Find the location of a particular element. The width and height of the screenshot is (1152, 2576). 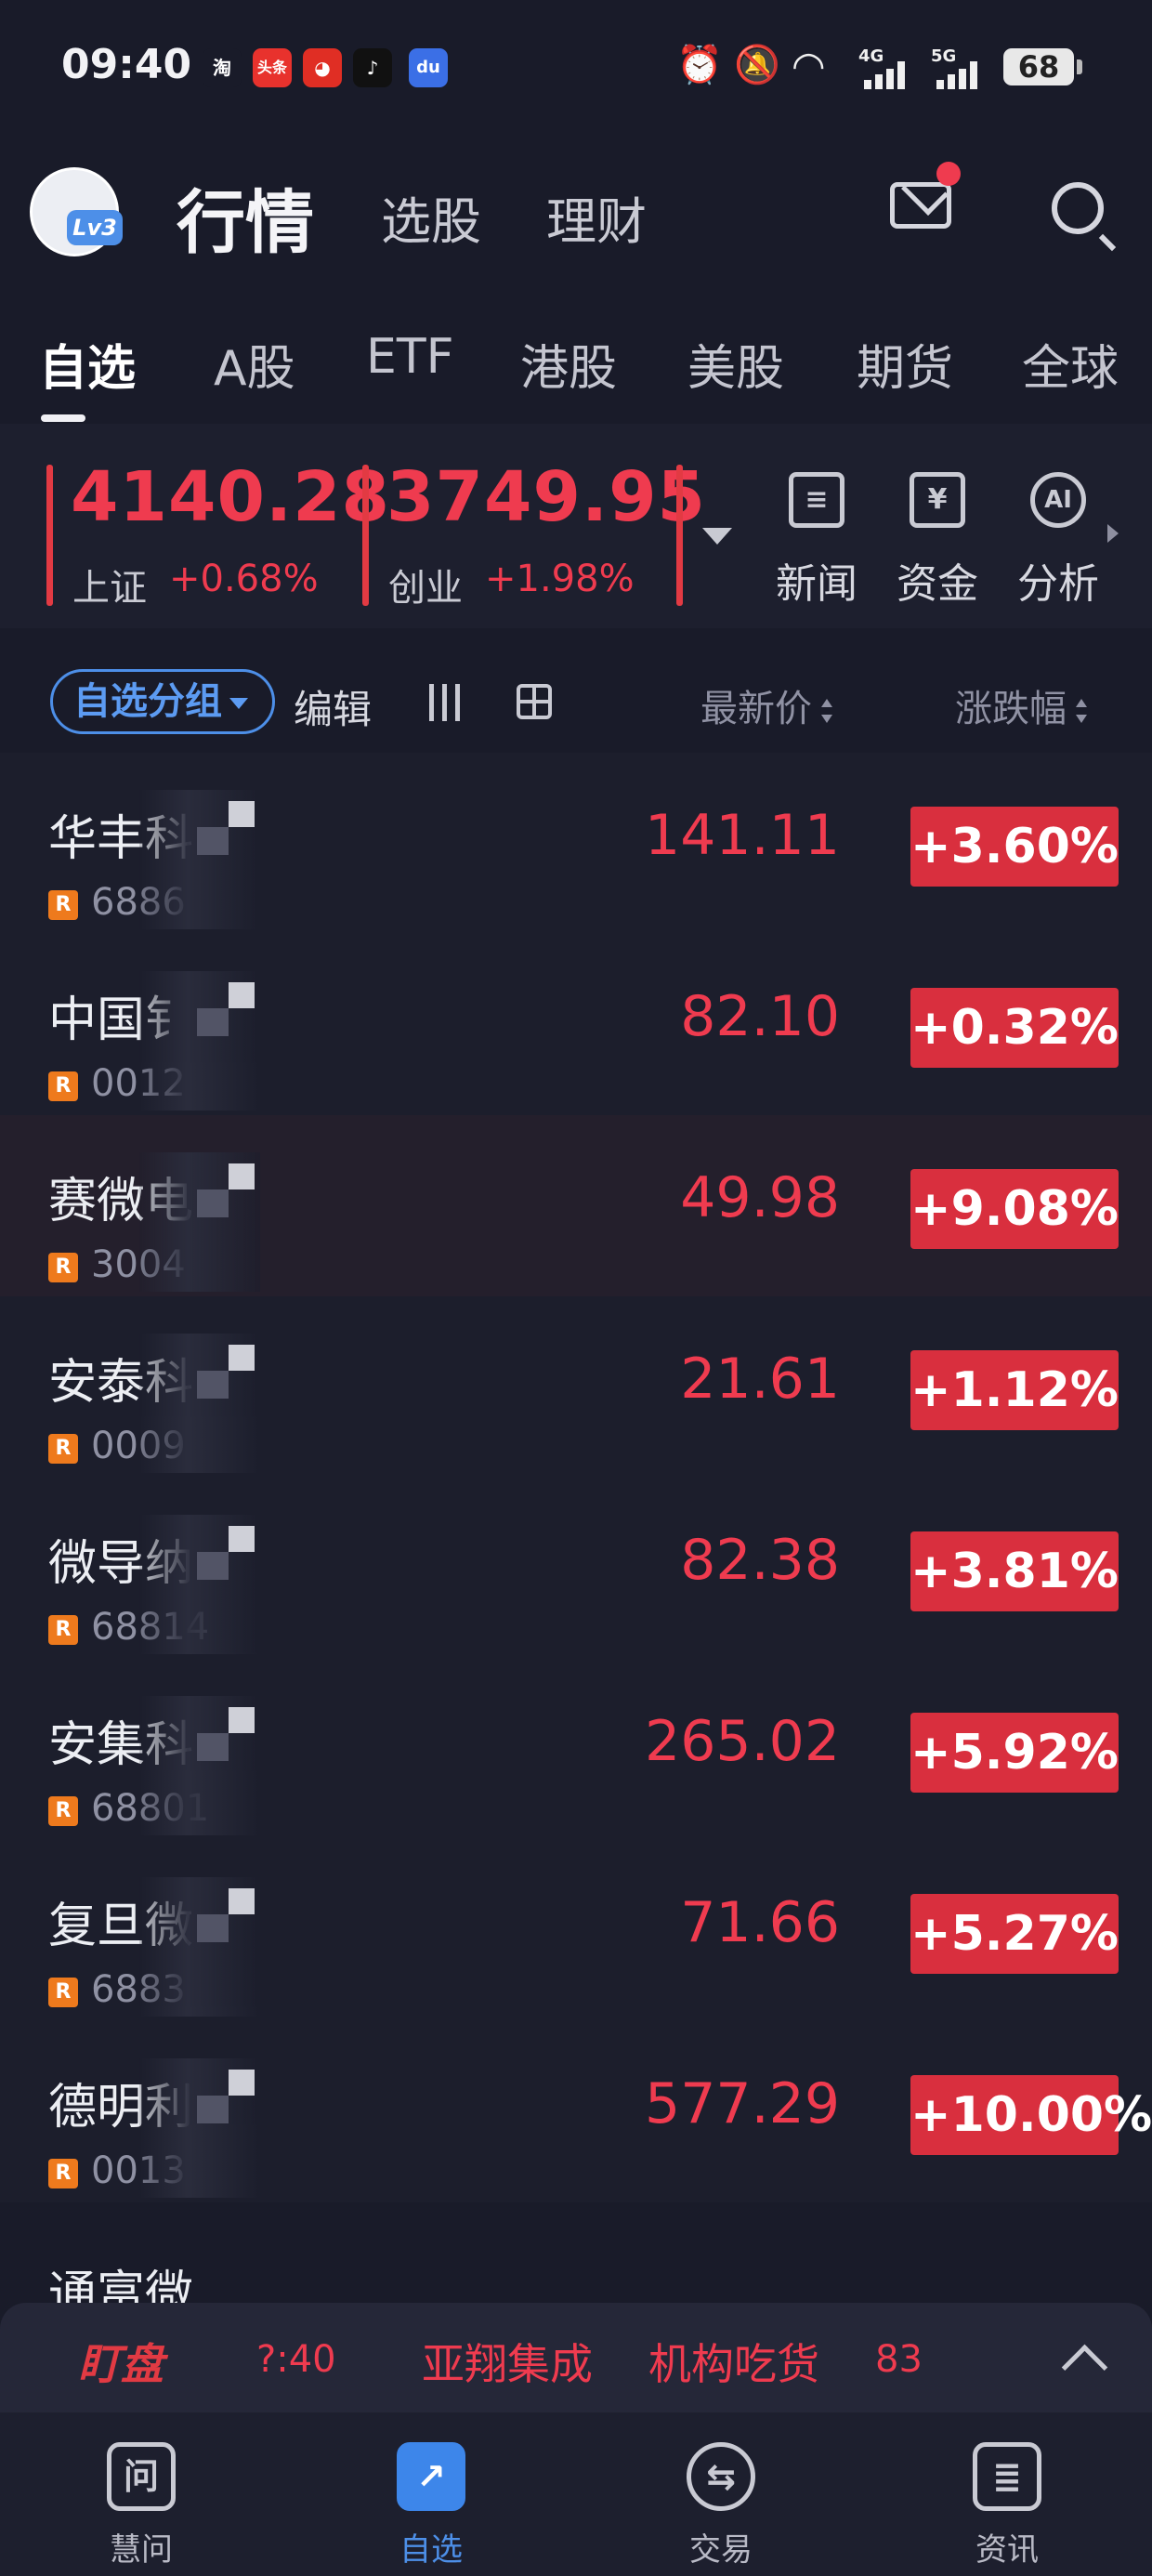

stock-price: 82.38 is located at coordinates (760, 1560).